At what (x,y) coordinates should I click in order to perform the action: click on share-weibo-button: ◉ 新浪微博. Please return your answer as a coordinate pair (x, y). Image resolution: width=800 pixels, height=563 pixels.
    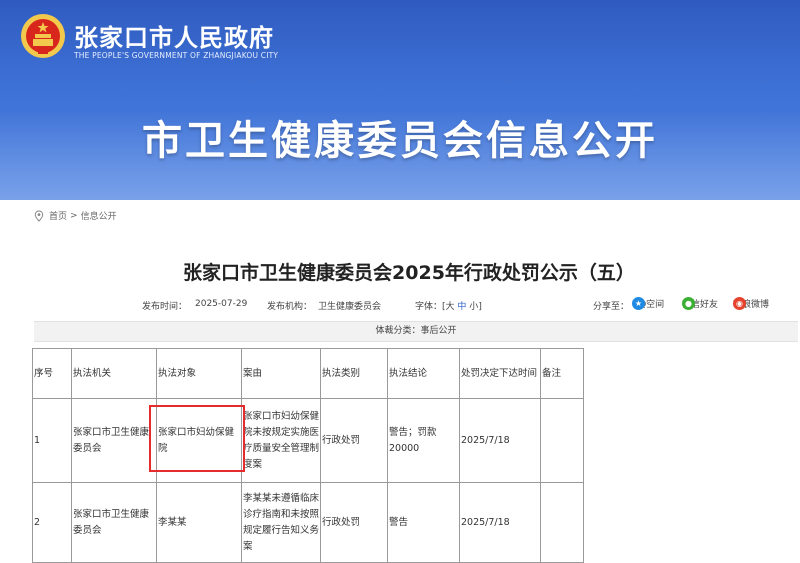
    Looking at the image, I should click on (751, 303).